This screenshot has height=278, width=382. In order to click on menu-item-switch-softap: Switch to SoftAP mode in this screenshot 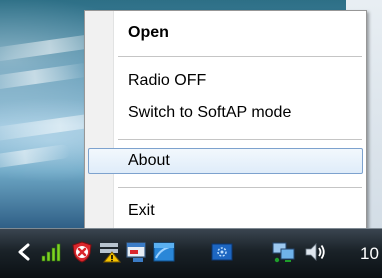, I will do `click(225, 113)`.